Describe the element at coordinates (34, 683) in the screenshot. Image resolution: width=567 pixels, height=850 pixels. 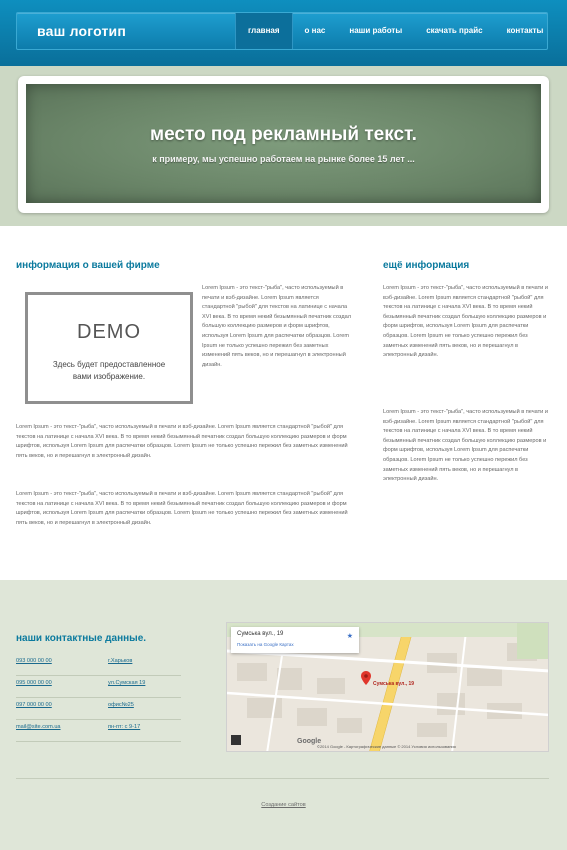
I see `phone-2-link: 095 000 00 00` at that location.